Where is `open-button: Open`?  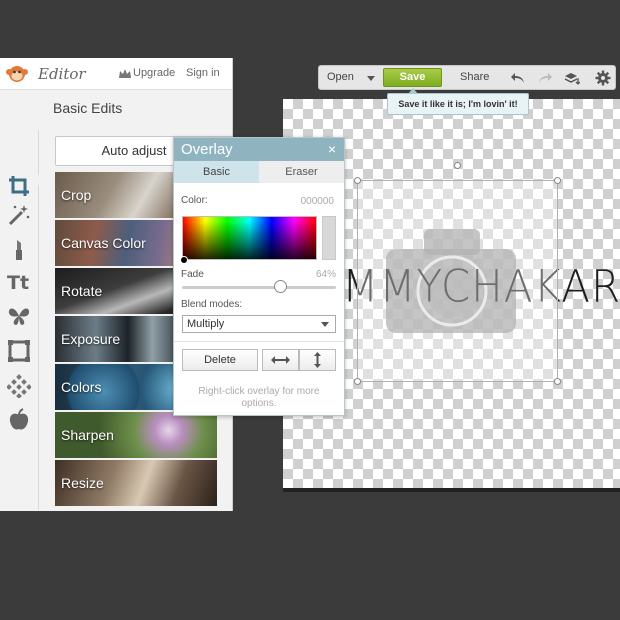 open-button: Open is located at coordinates (340, 77).